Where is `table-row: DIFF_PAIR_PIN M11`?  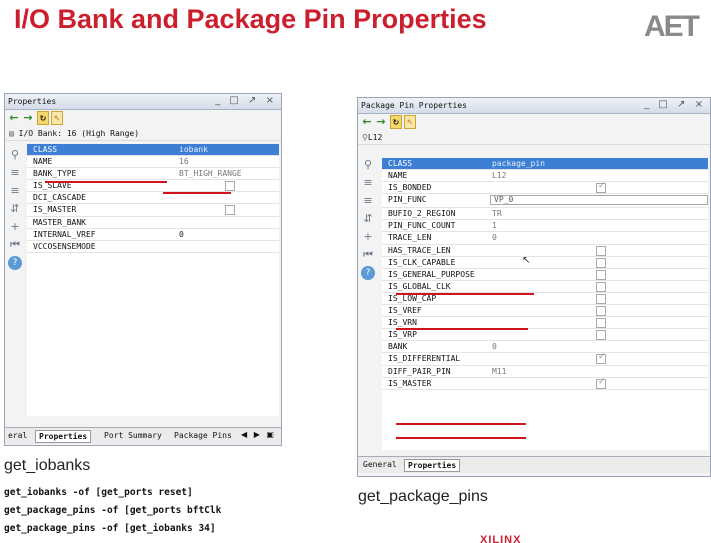 table-row: DIFF_PAIR_PIN M11 is located at coordinates (545, 372).